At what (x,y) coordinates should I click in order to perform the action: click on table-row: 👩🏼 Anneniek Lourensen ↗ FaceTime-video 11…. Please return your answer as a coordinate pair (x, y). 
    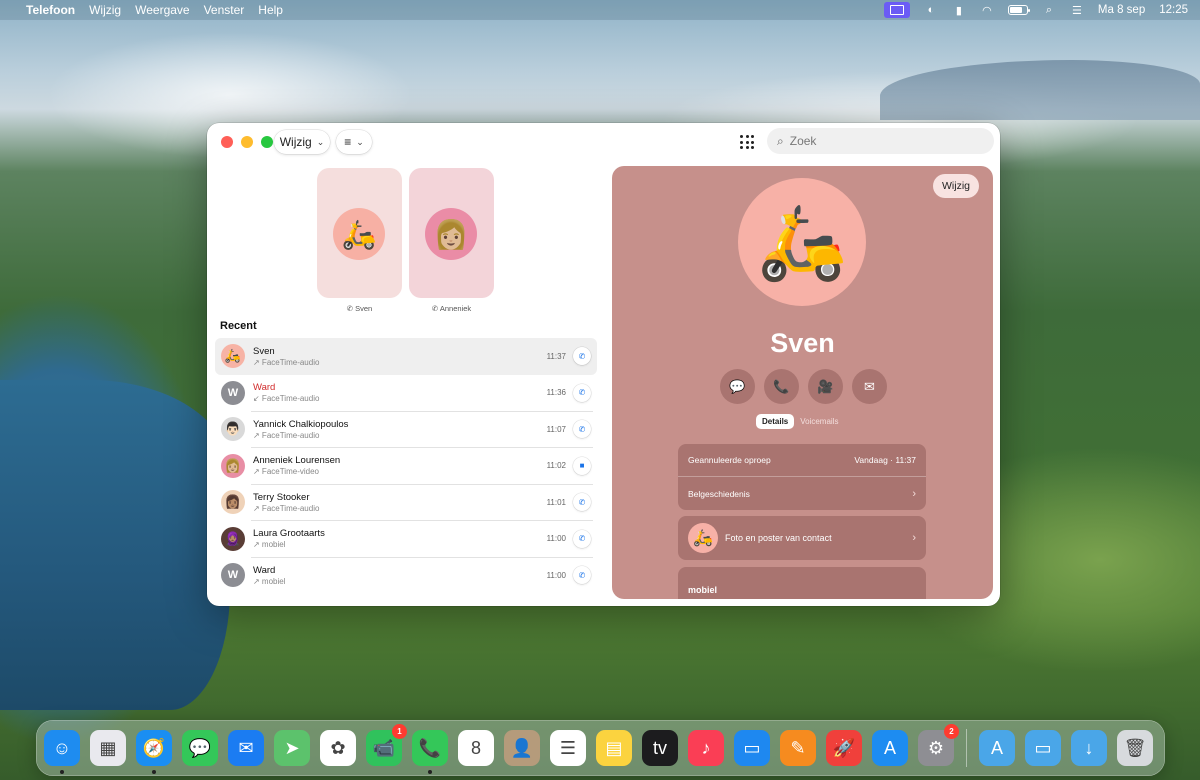
    Looking at the image, I should click on (406, 466).